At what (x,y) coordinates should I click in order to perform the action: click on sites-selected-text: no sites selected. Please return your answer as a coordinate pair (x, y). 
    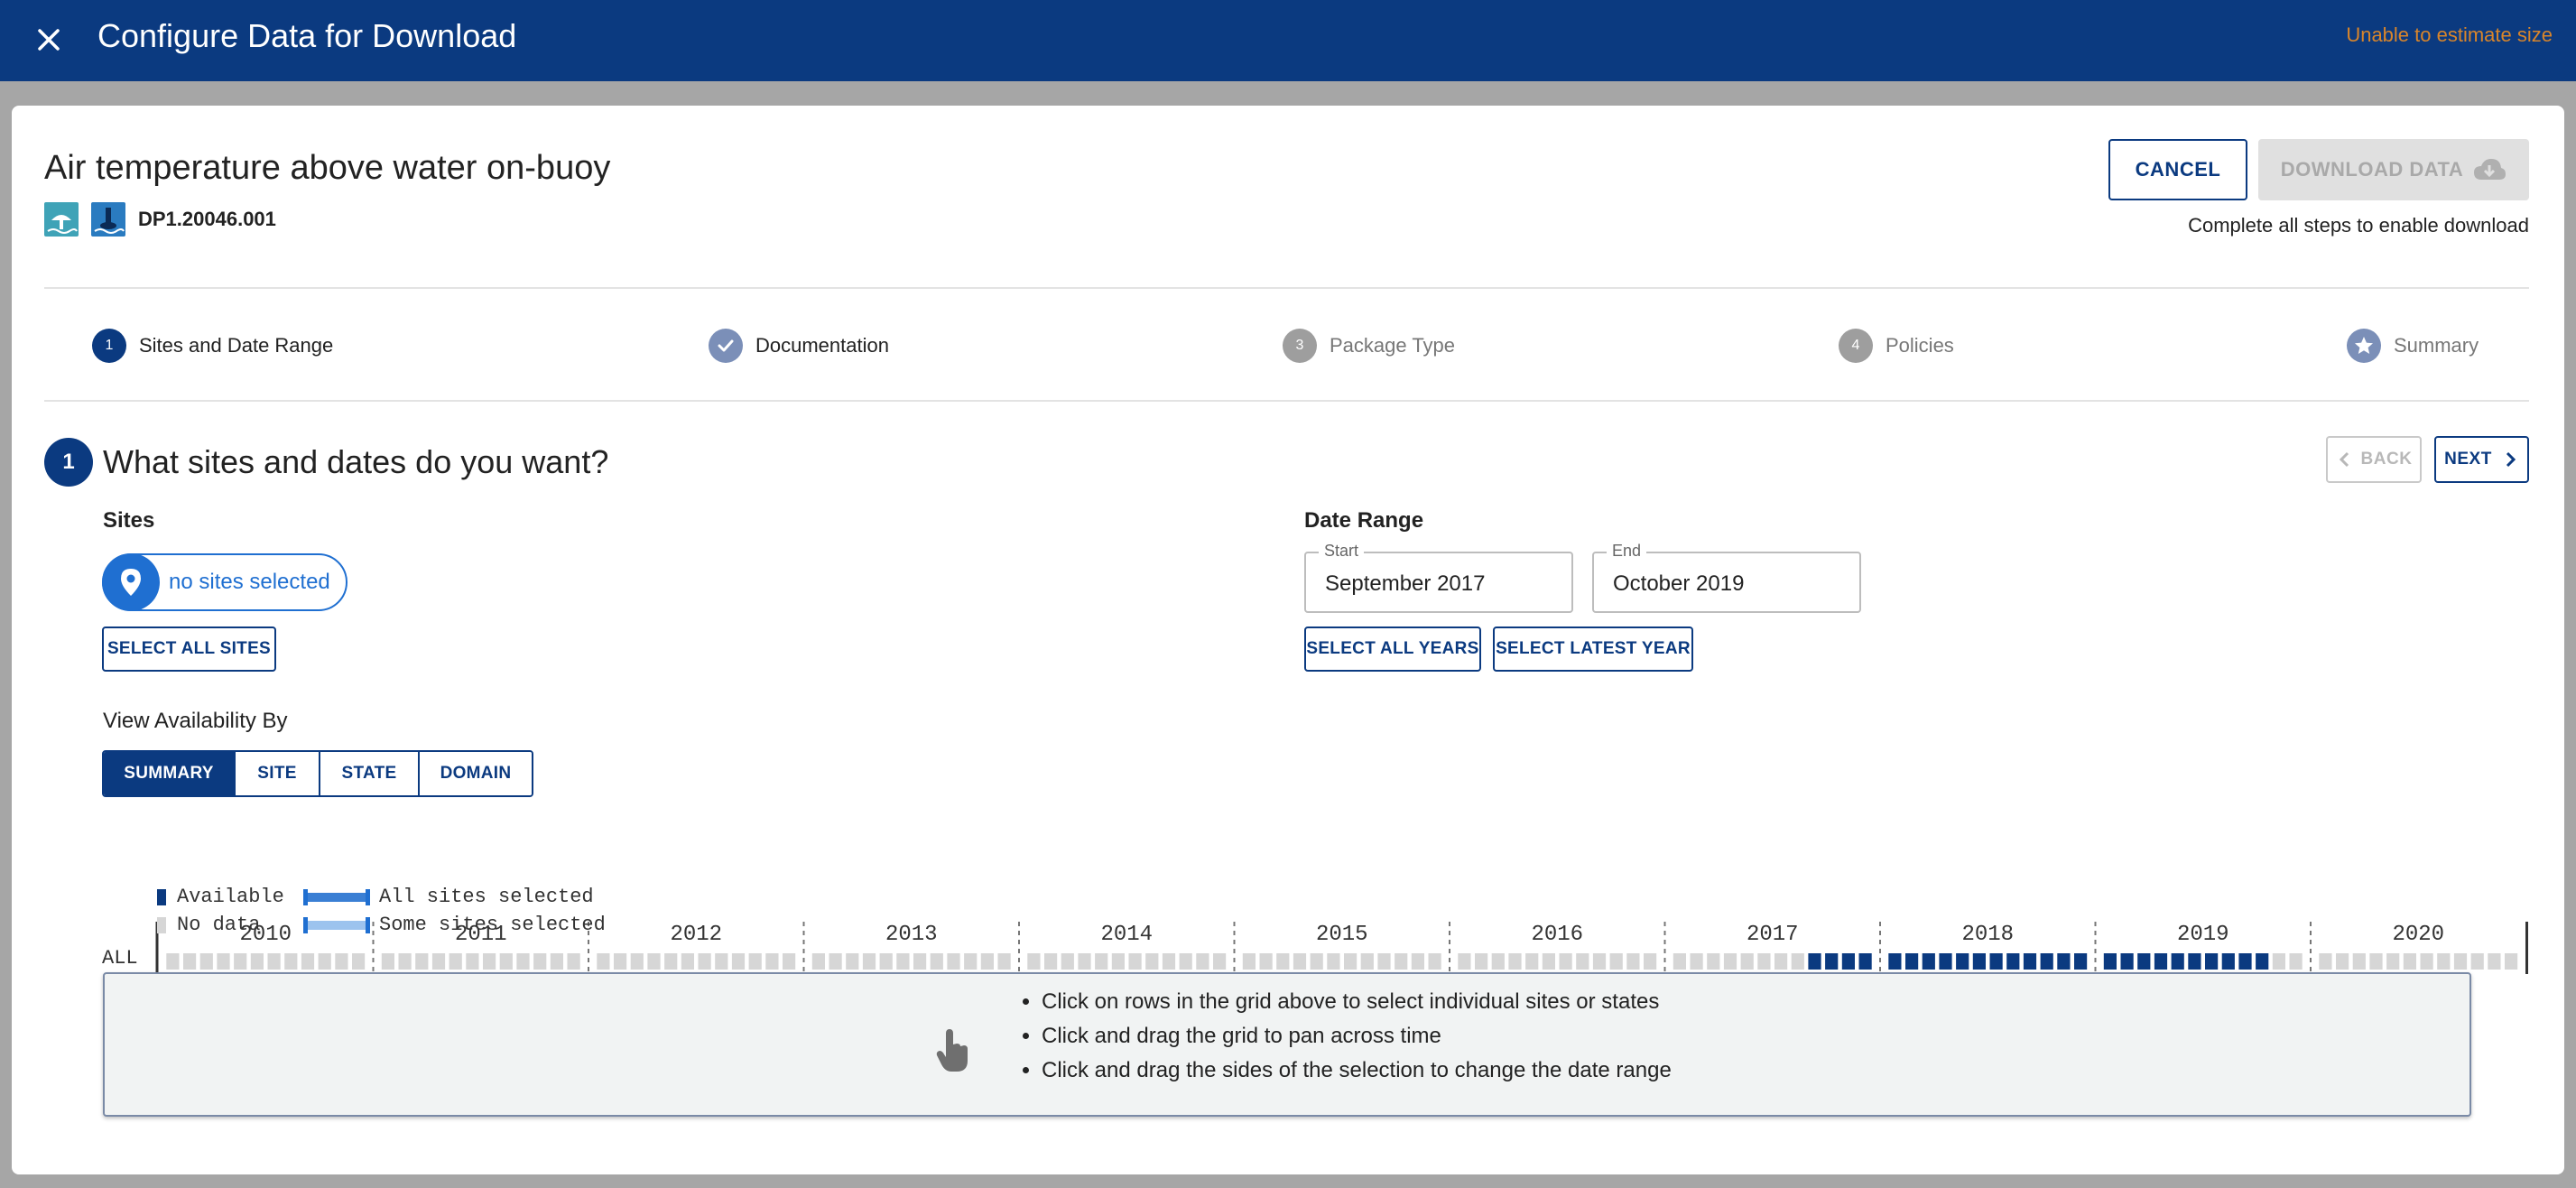
    Looking at the image, I should click on (249, 582).